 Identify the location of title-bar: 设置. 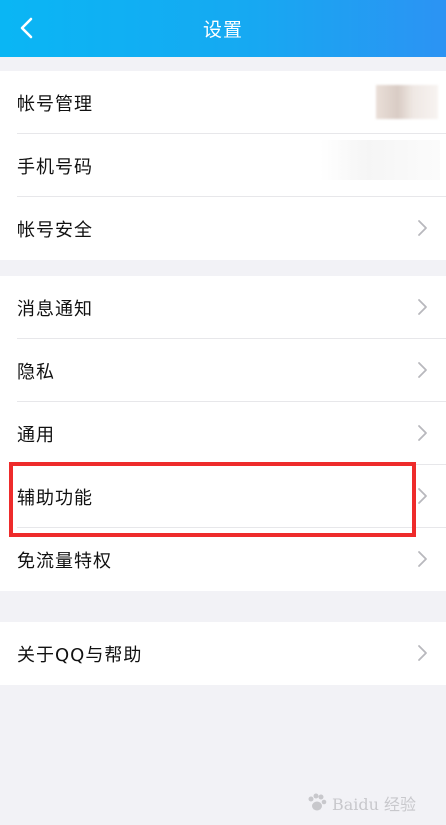
(223, 28).